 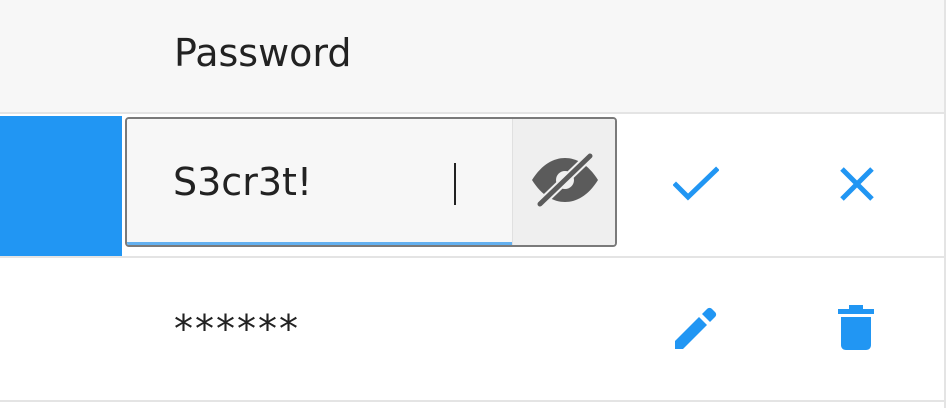 I want to click on masked-password: ******, so click(x=237, y=329).